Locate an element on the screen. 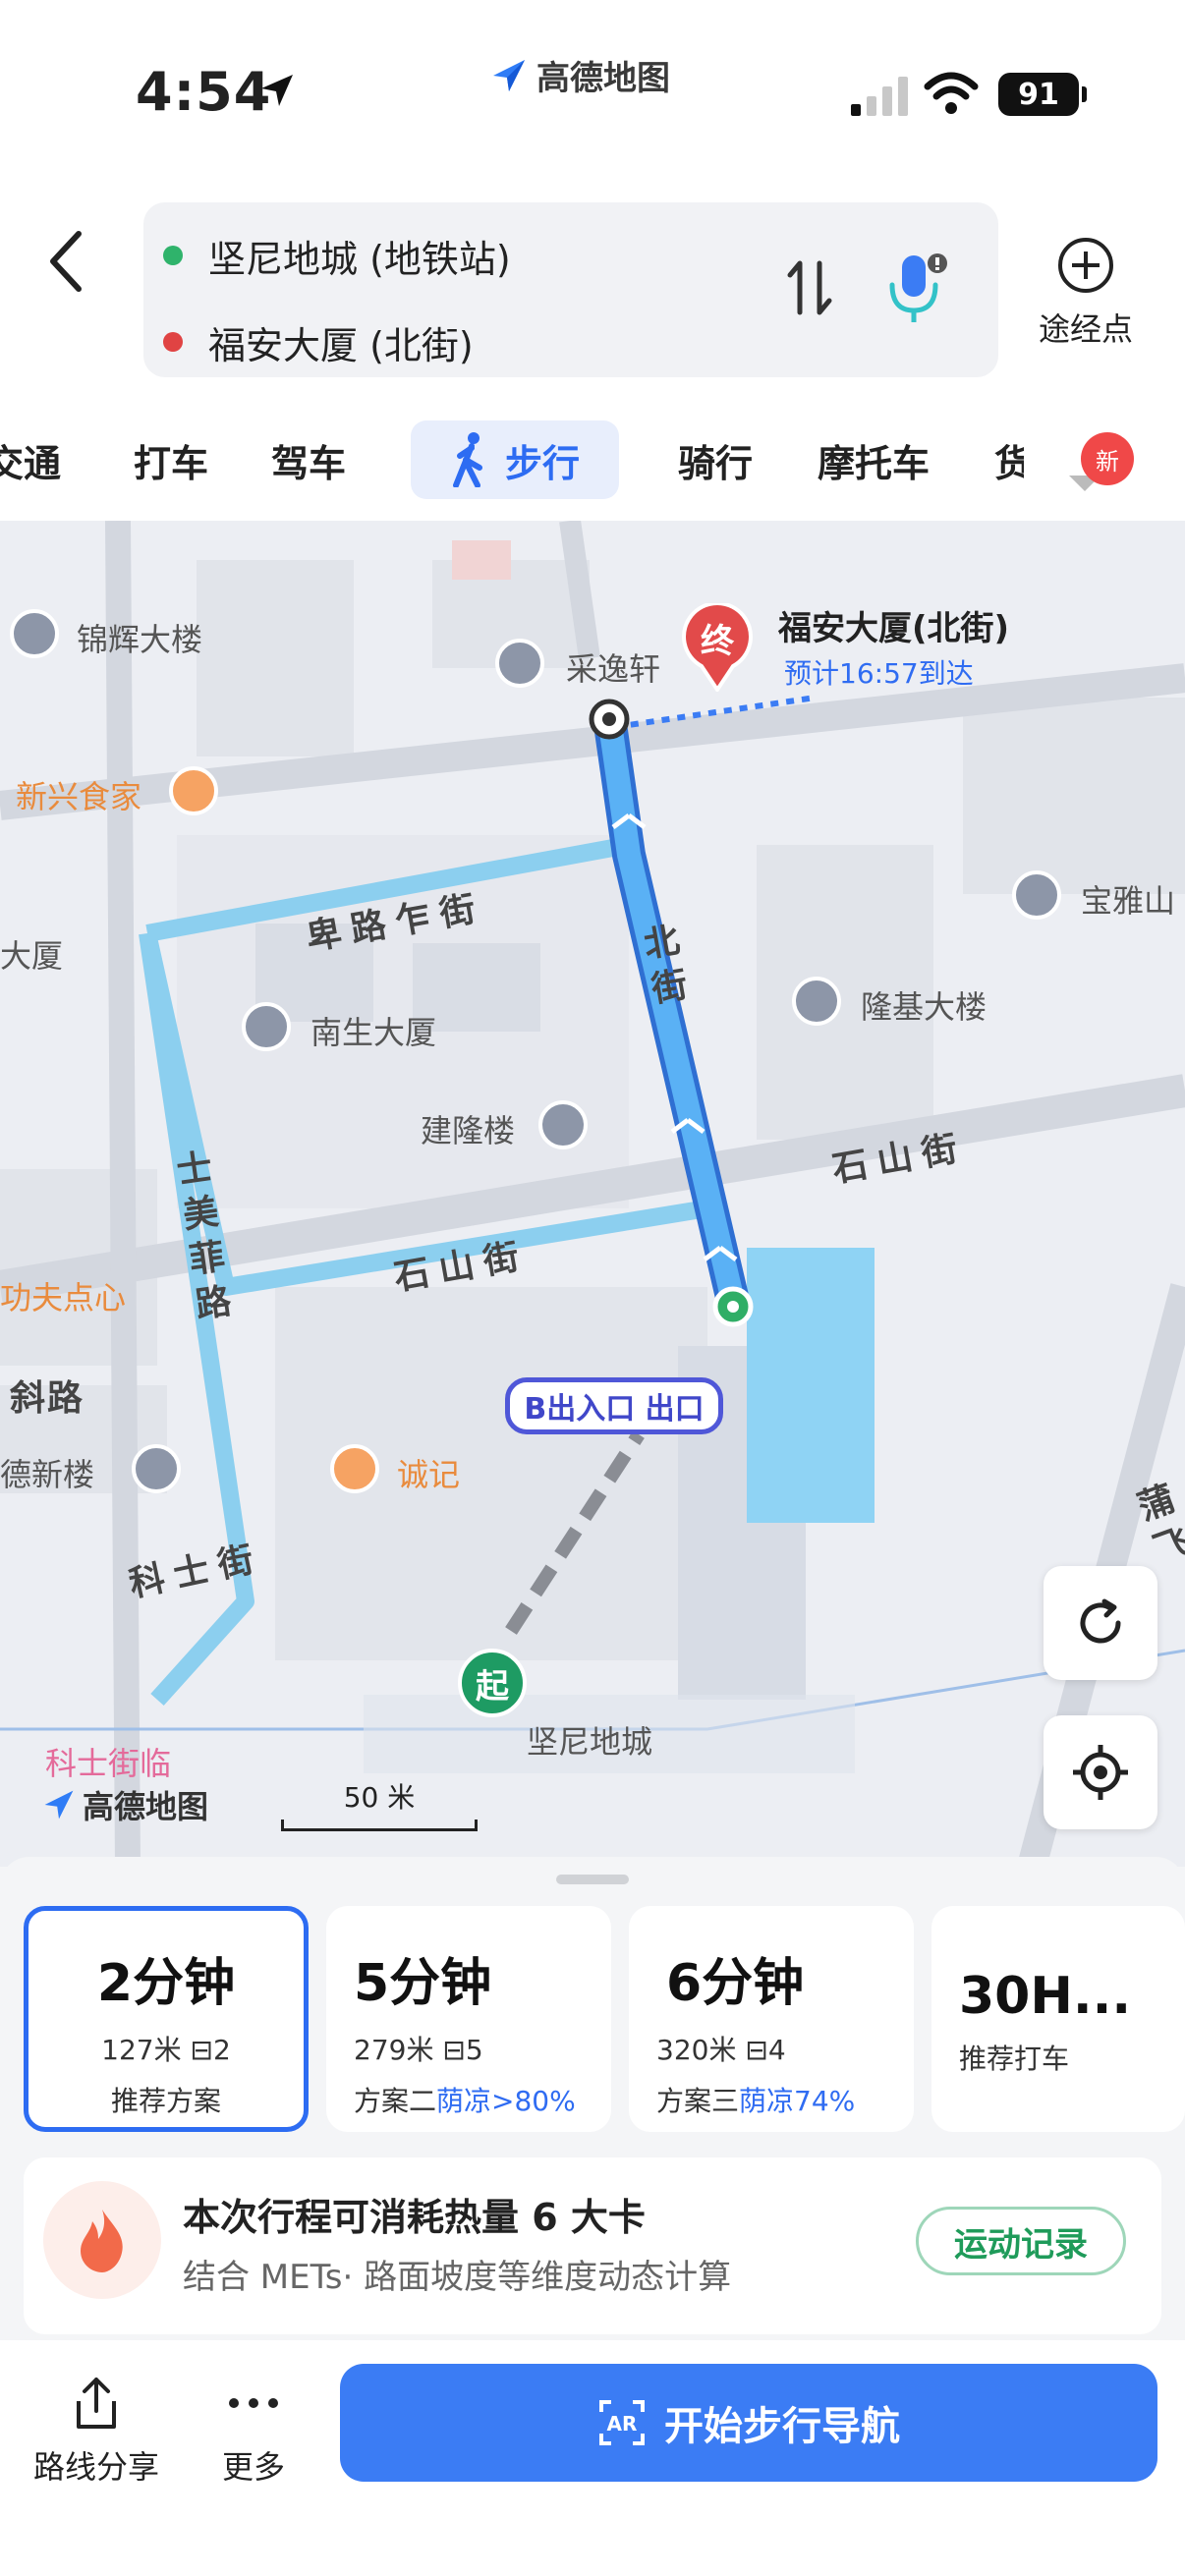  voice-mic-icon is located at coordinates (919, 289).